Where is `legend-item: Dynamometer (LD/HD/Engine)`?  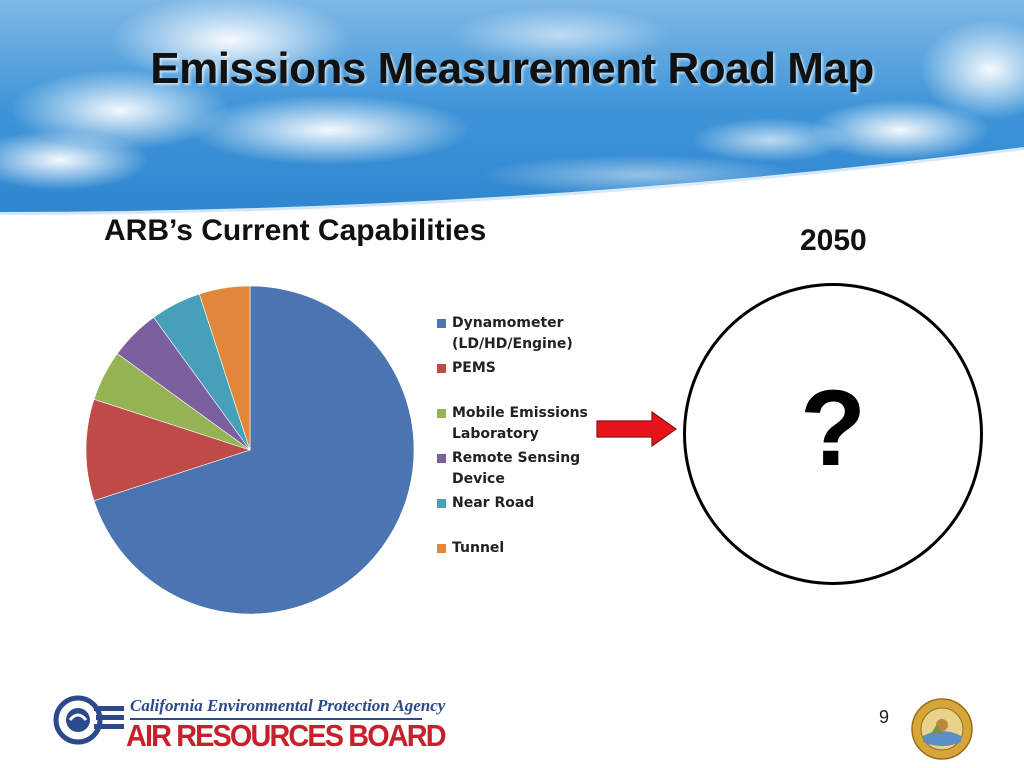
legend-item: Dynamometer (LD/HD/Engine) is located at coordinates (522, 334).